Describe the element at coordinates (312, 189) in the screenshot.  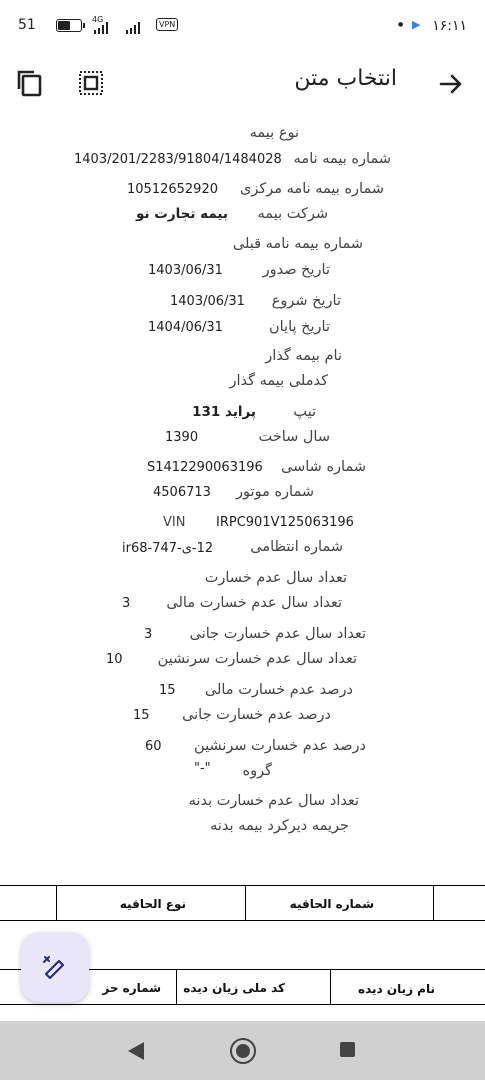
I see `central-policy-number-label: شماره بیمه نامه مرکزی` at that location.